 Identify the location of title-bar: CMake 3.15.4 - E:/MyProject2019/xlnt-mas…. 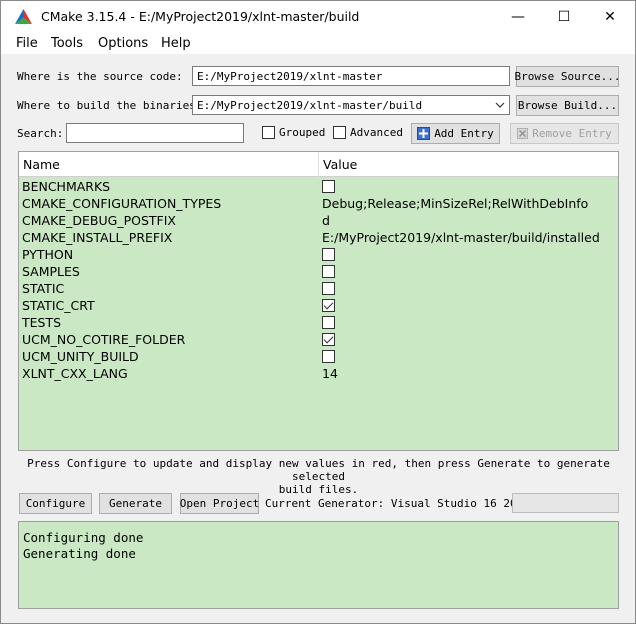
(318, 16).